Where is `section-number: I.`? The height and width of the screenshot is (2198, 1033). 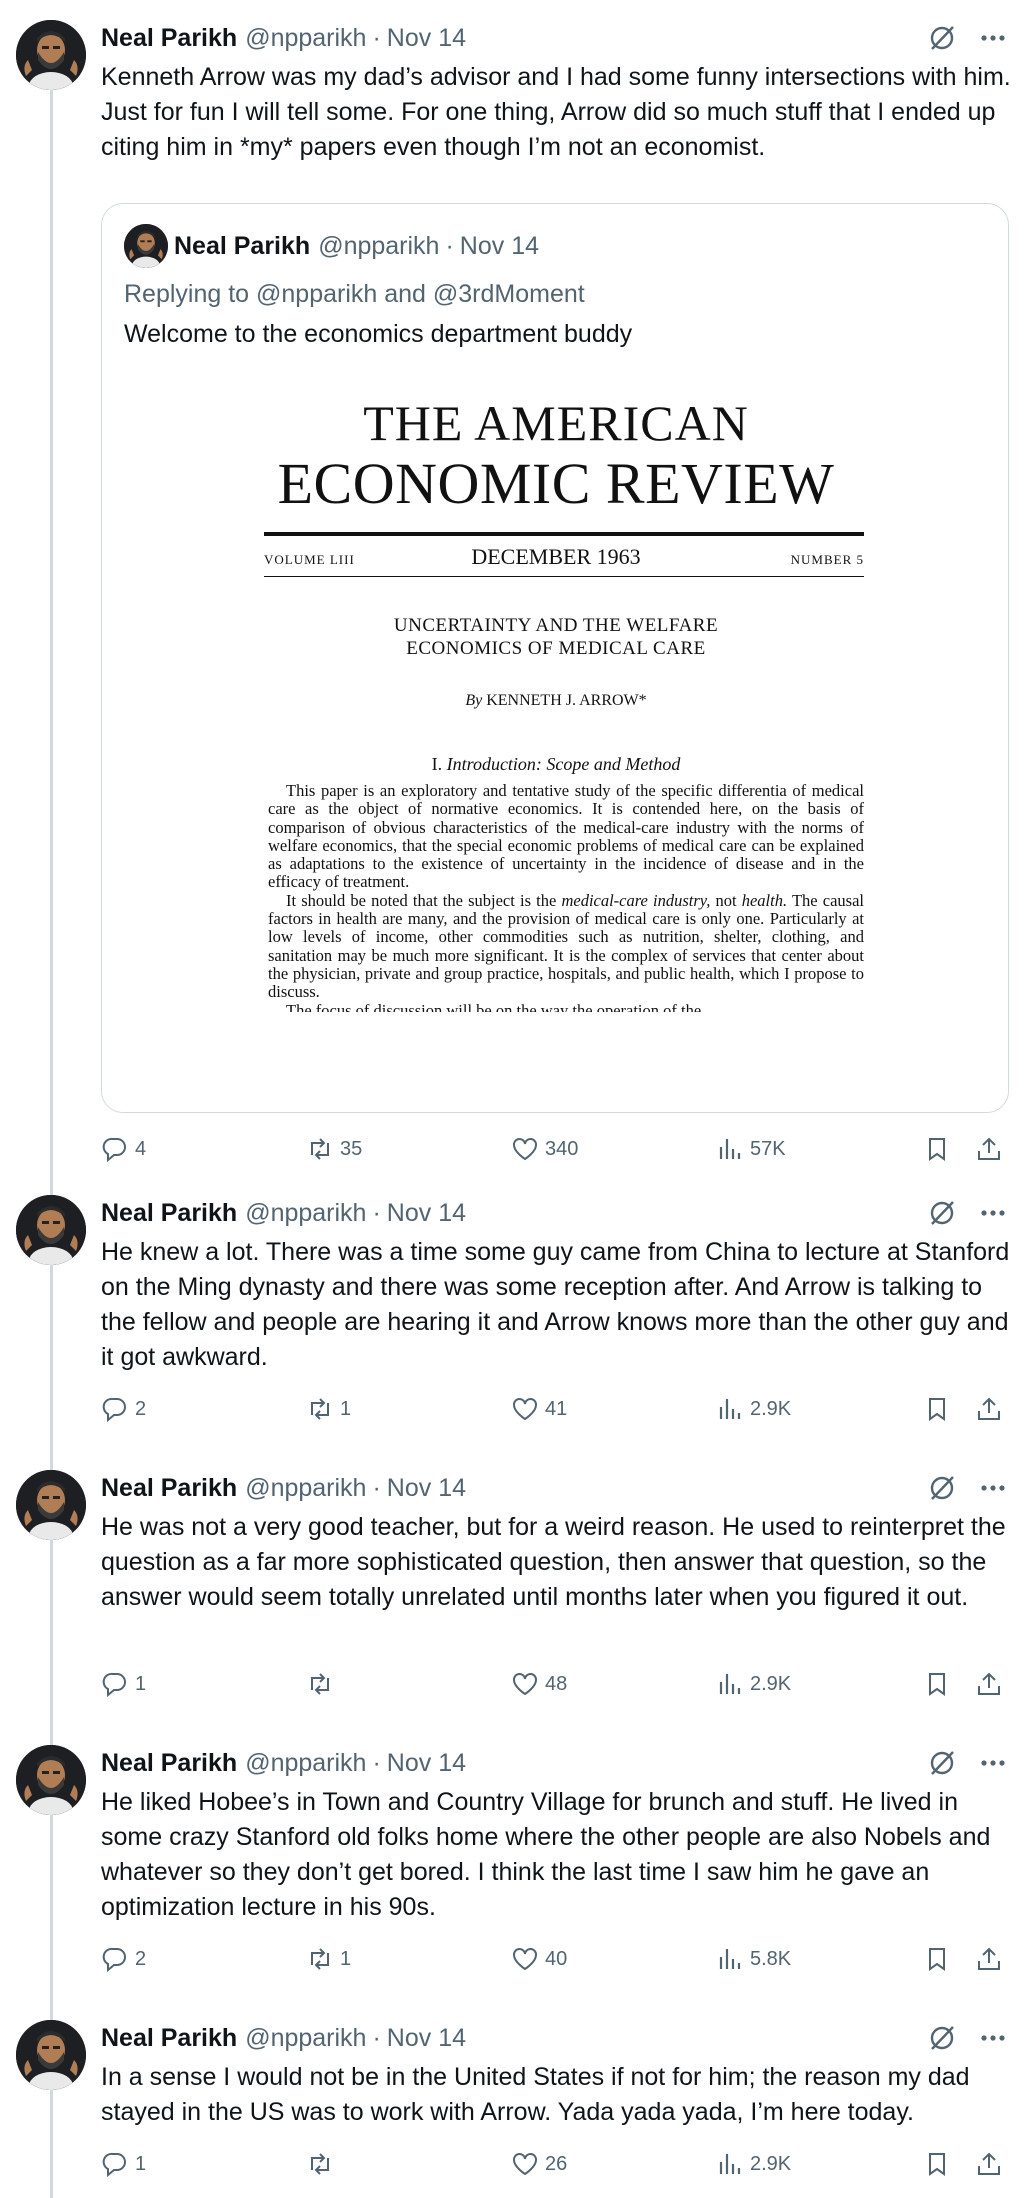 section-number: I. is located at coordinates (437, 764).